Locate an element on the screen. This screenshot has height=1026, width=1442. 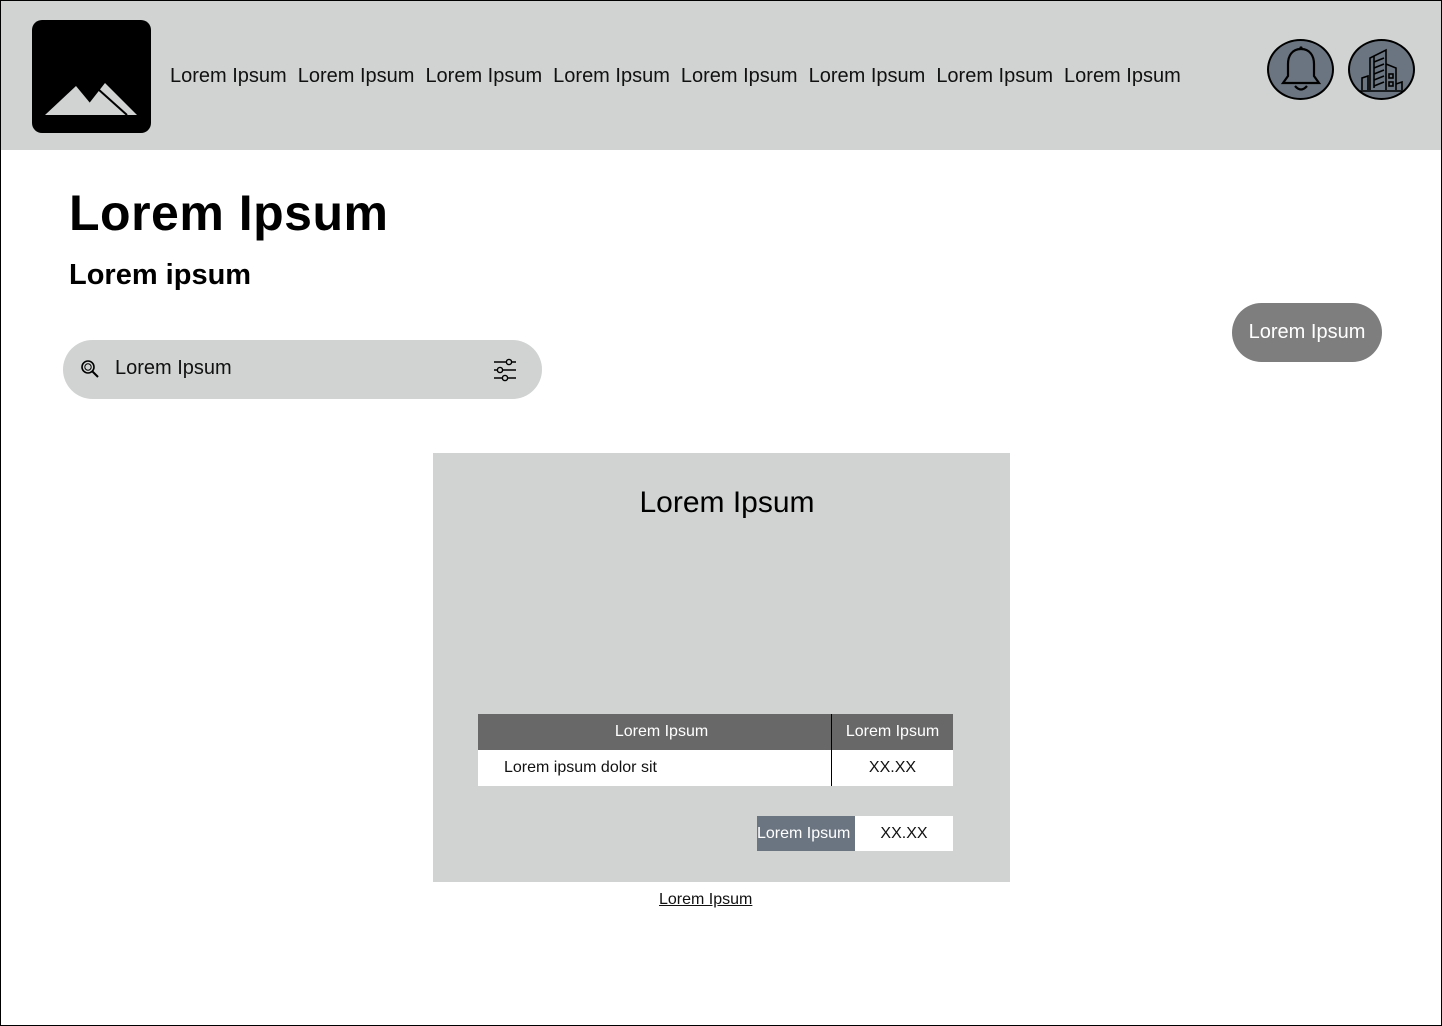
nav-item-1: Lorem Ipsum is located at coordinates (228, 76).